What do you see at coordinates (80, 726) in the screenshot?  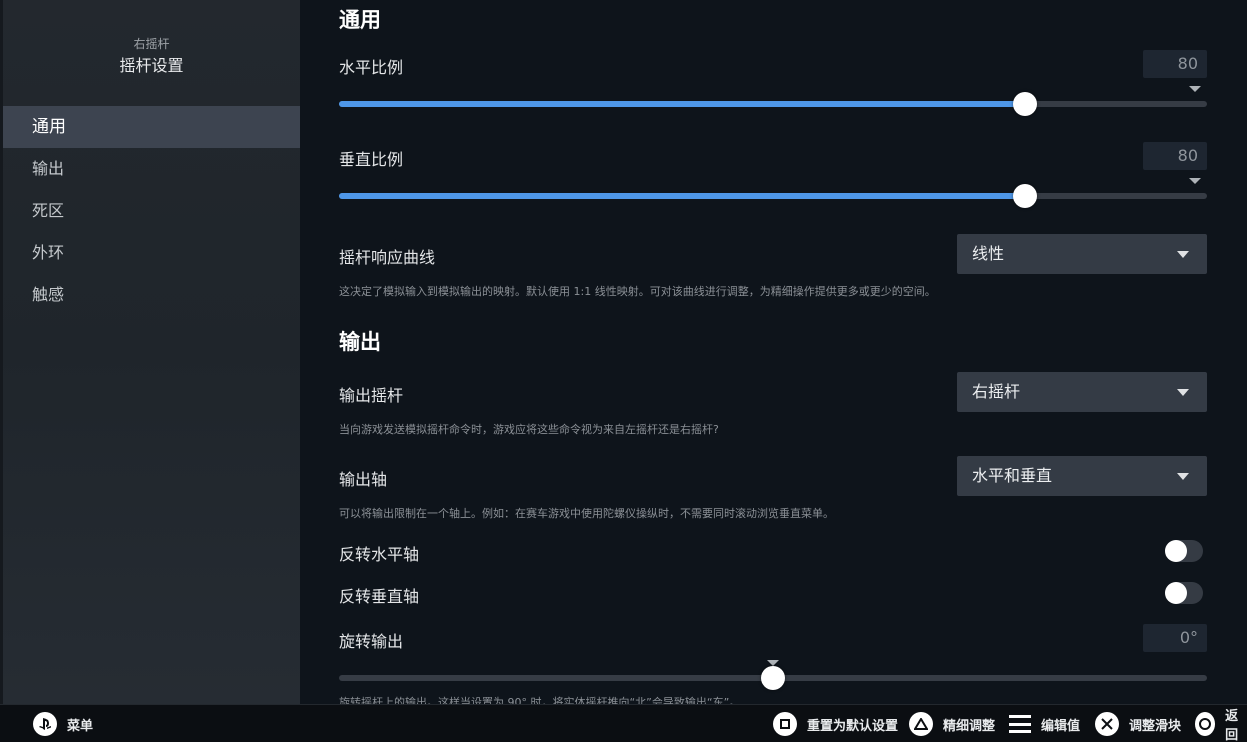 I see `menu-label: 菜单` at bounding box center [80, 726].